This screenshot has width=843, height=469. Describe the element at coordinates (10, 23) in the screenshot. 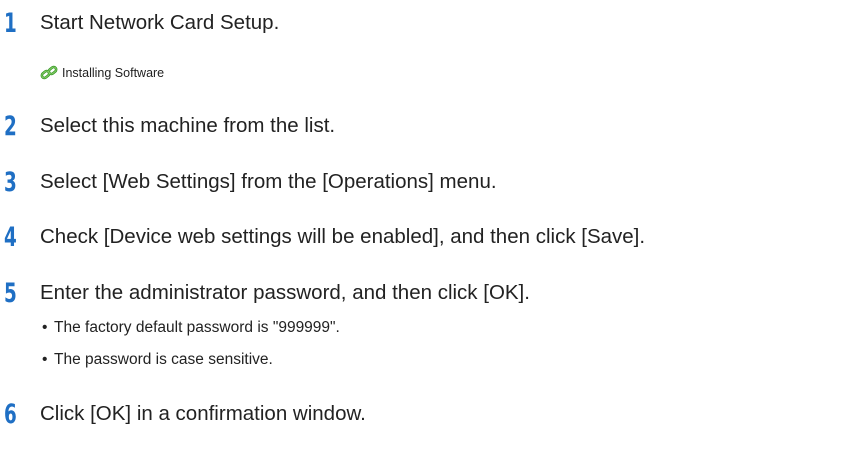

I see `step-number: 1` at that location.